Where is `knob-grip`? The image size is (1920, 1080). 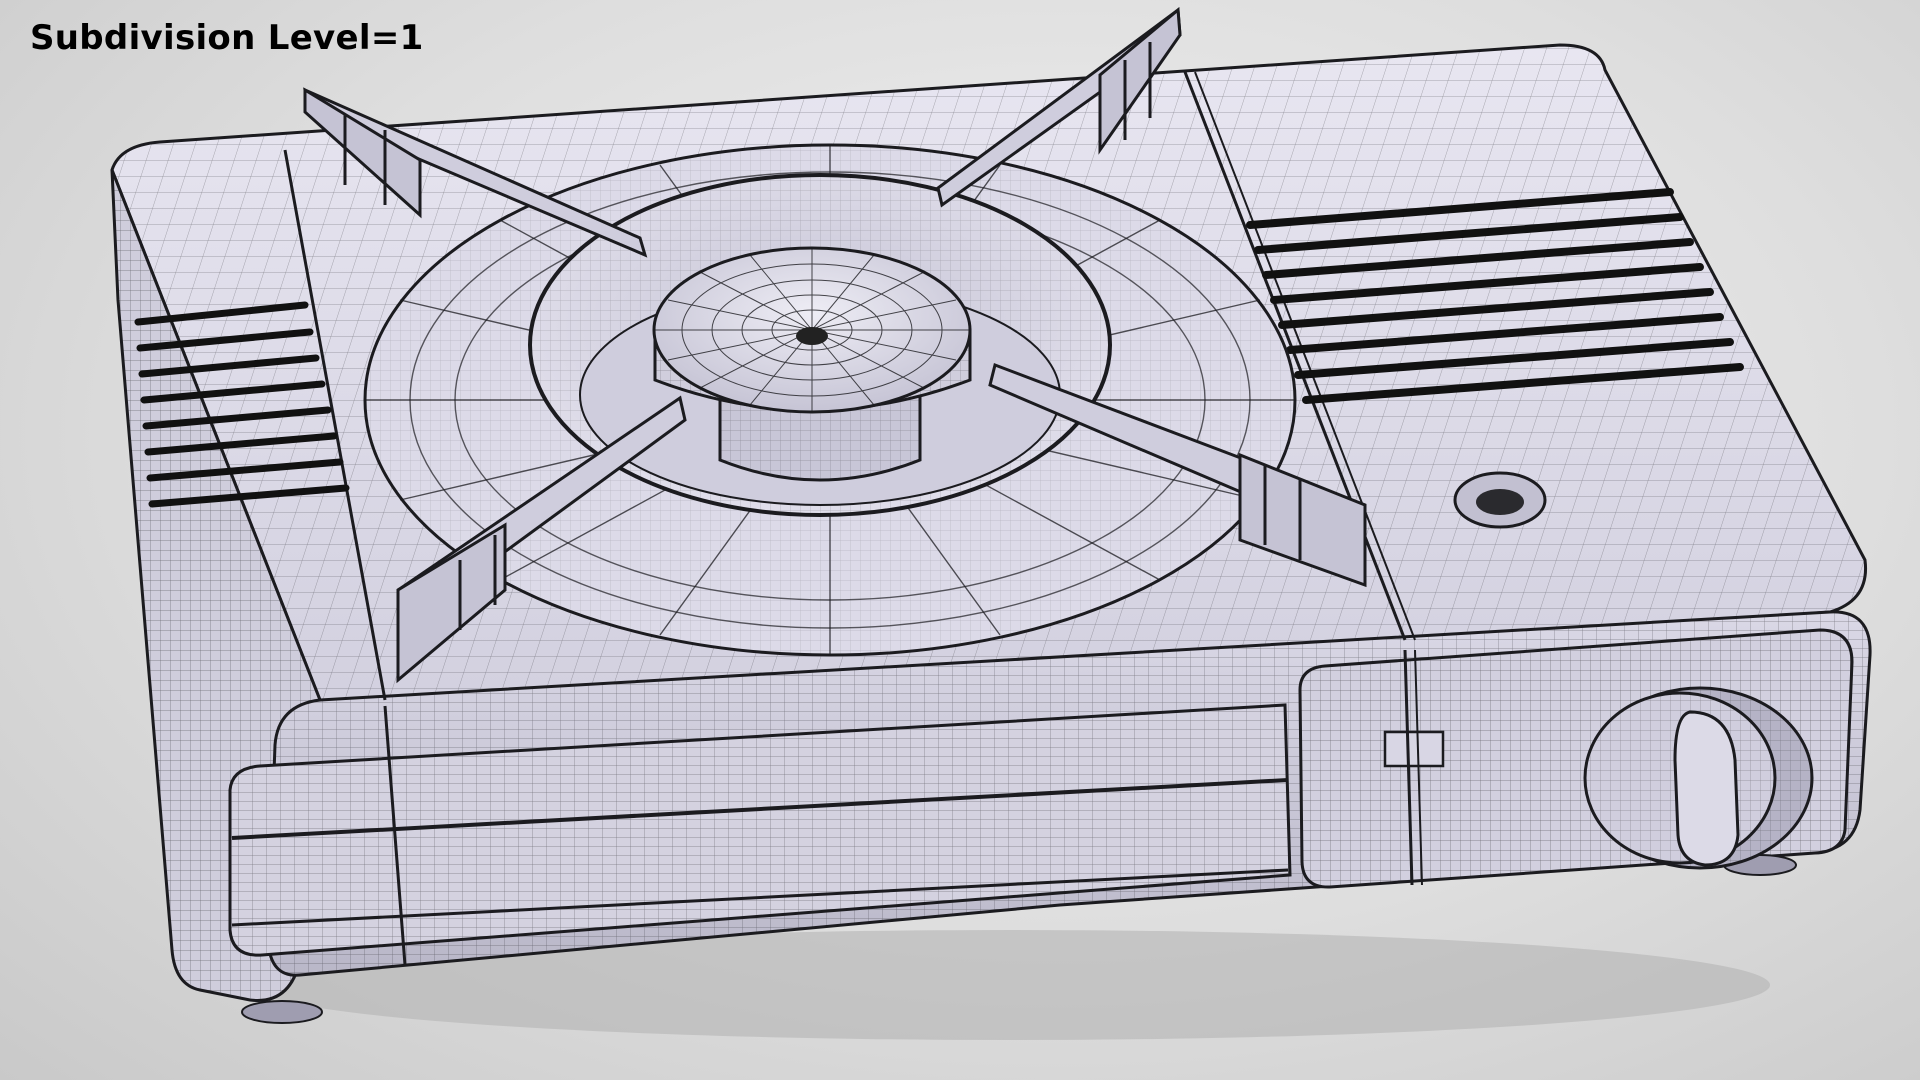 knob-grip is located at coordinates (1706, 788).